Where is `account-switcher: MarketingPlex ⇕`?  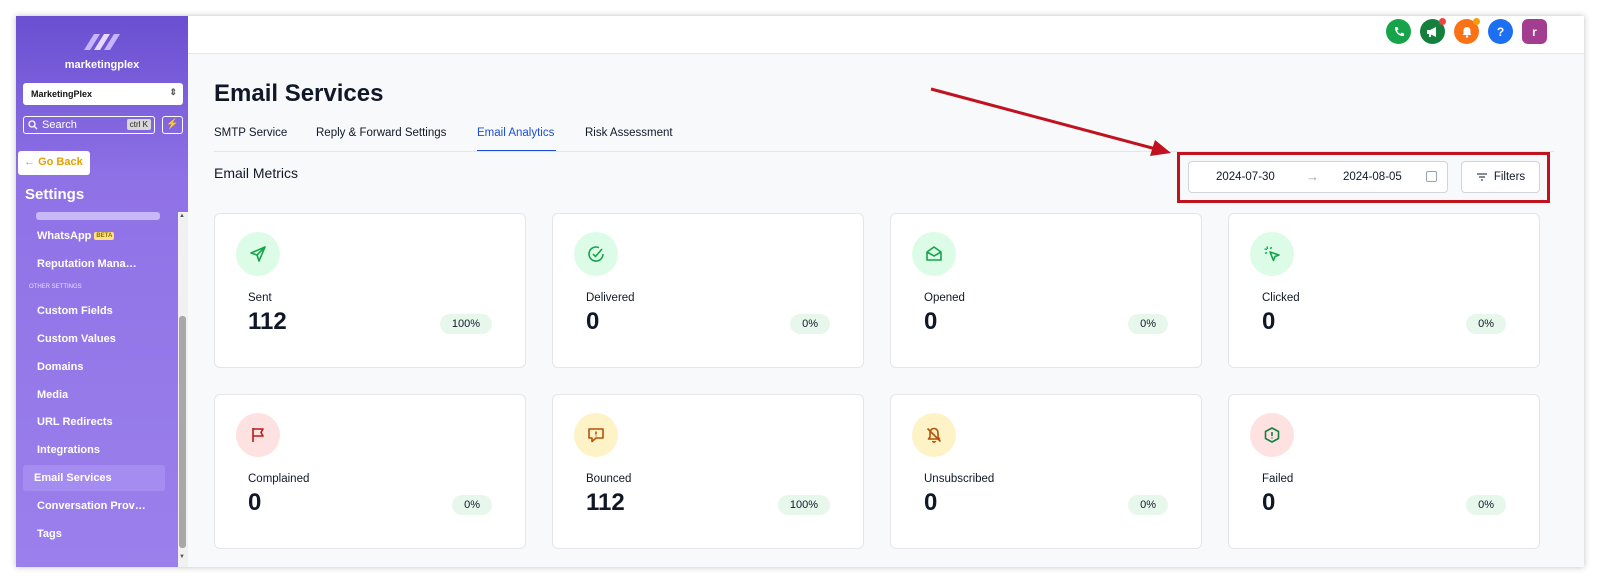
account-switcher: MarketingPlex ⇕ is located at coordinates (103, 94).